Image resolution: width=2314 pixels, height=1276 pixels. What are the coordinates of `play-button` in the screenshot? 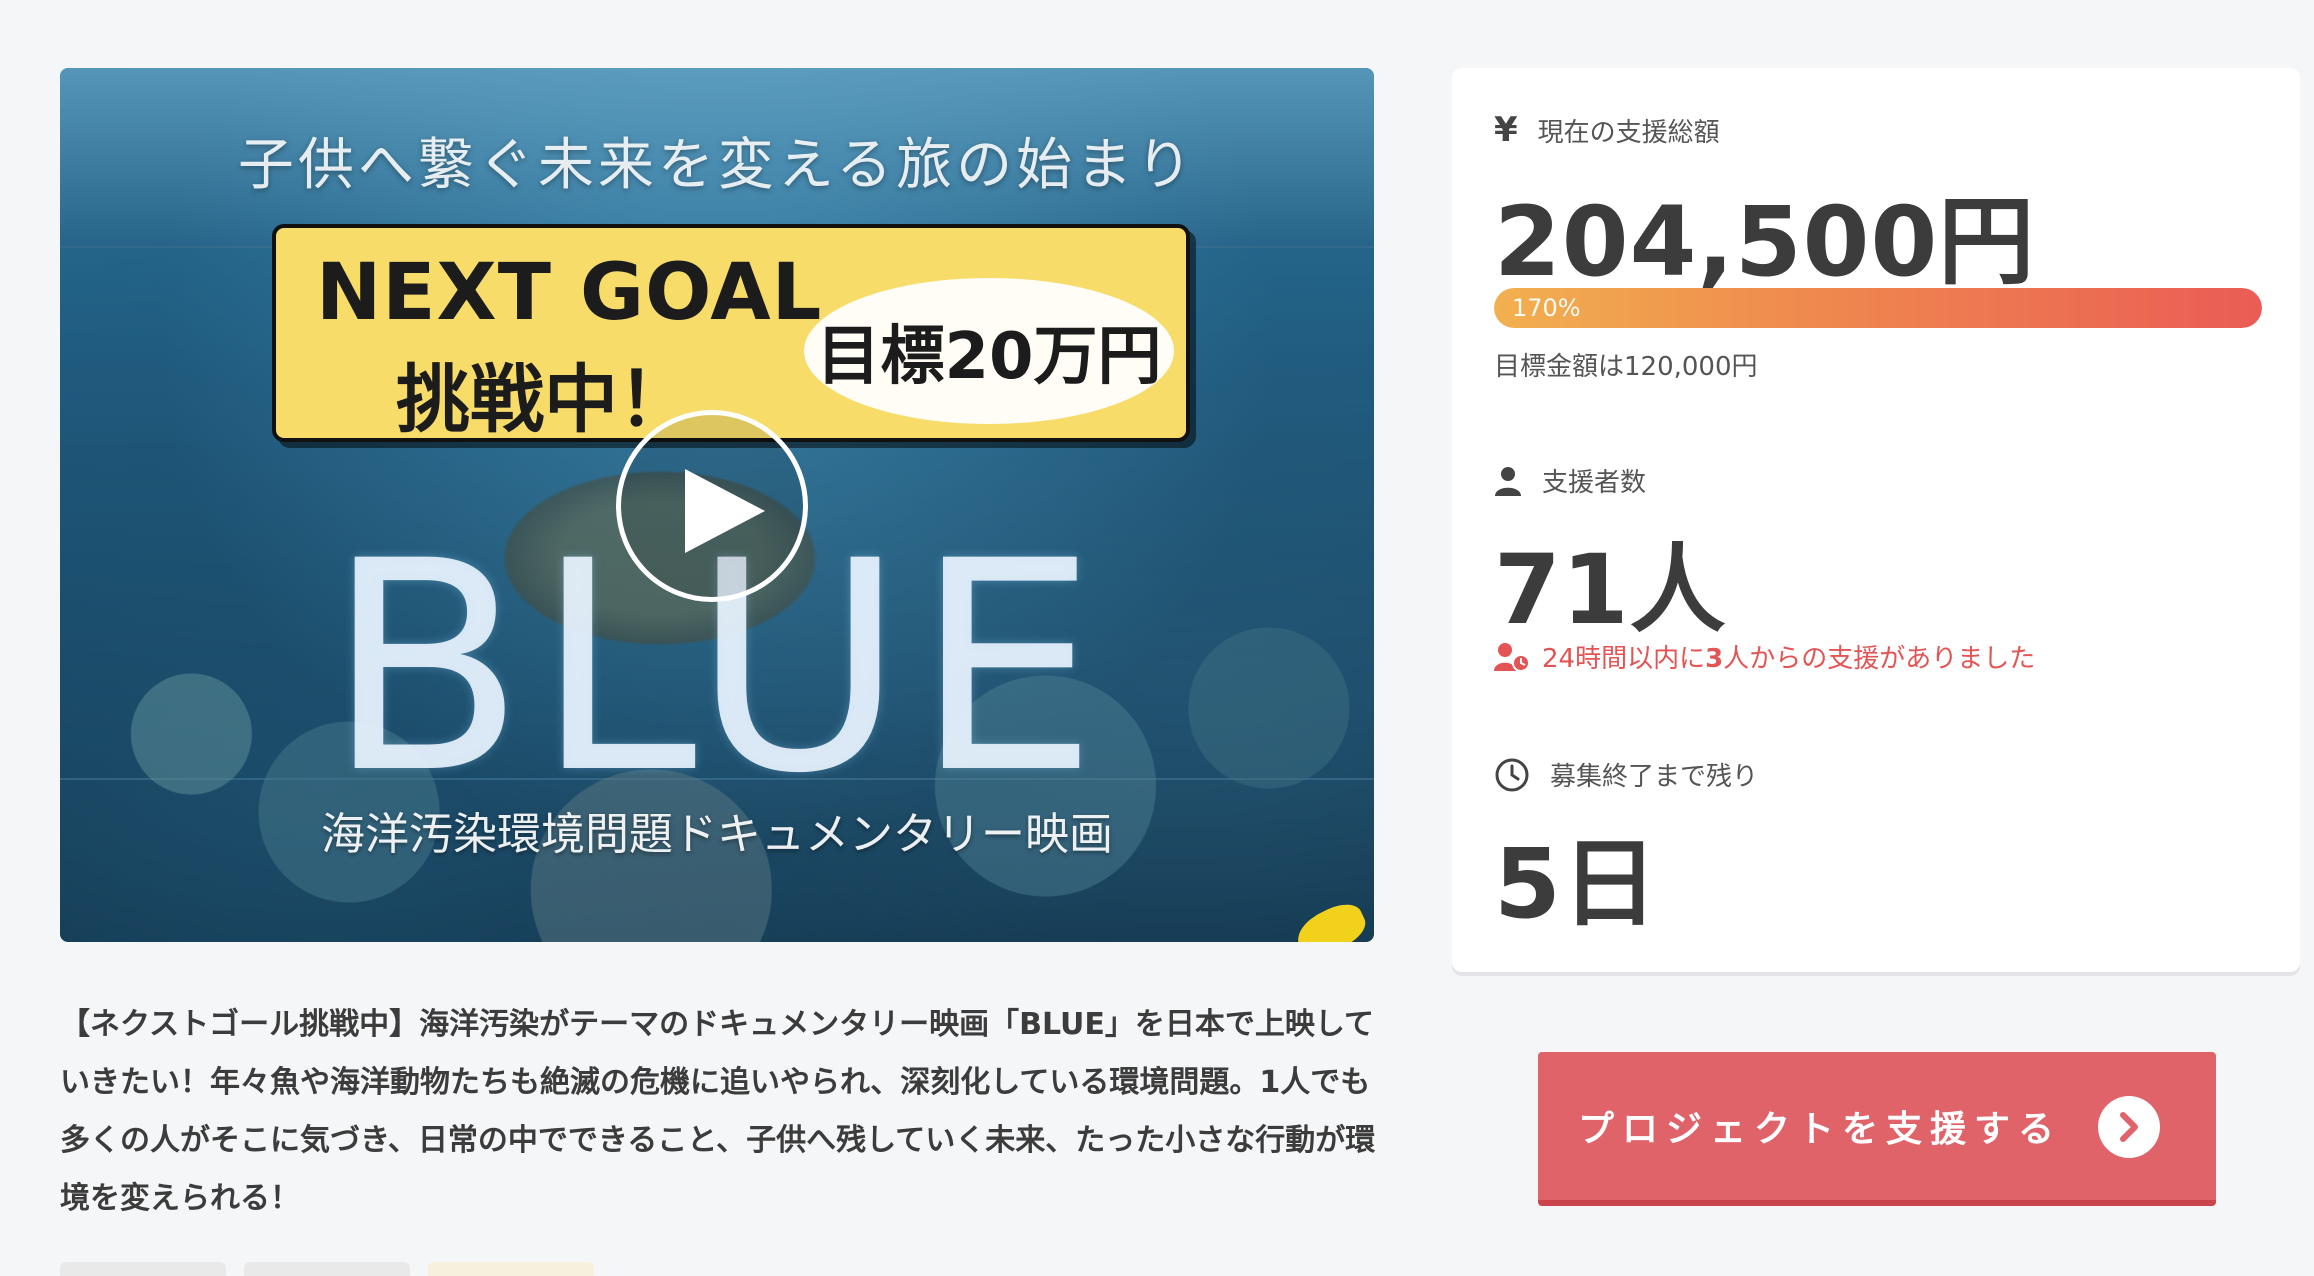 It's located at (712, 506).